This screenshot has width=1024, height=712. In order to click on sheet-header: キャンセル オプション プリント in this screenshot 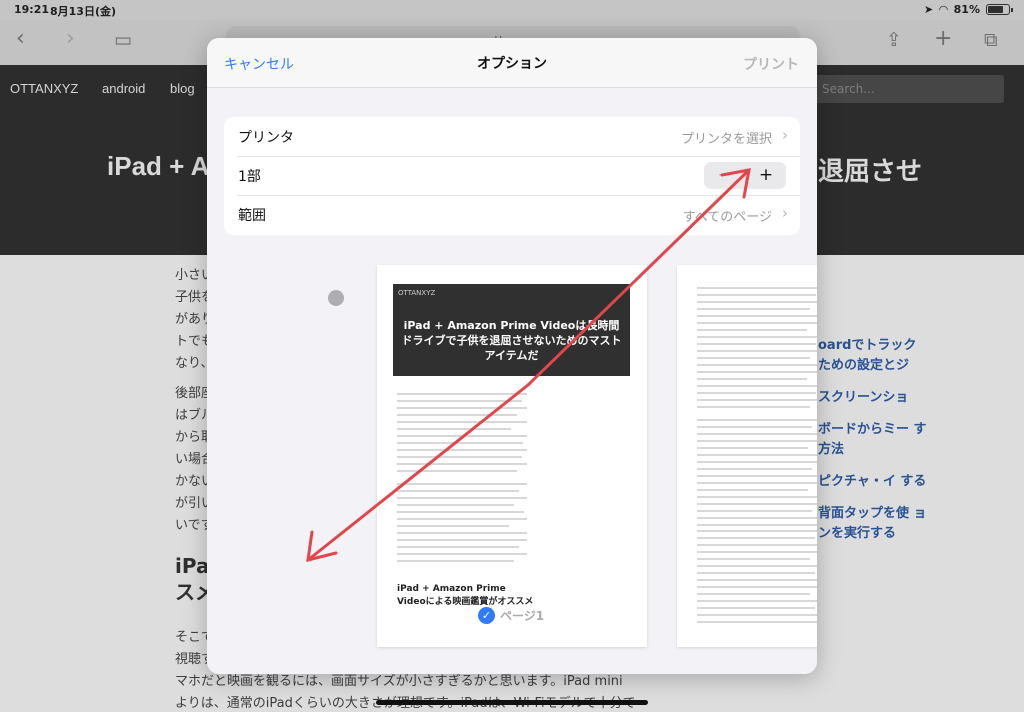, I will do `click(512, 63)`.